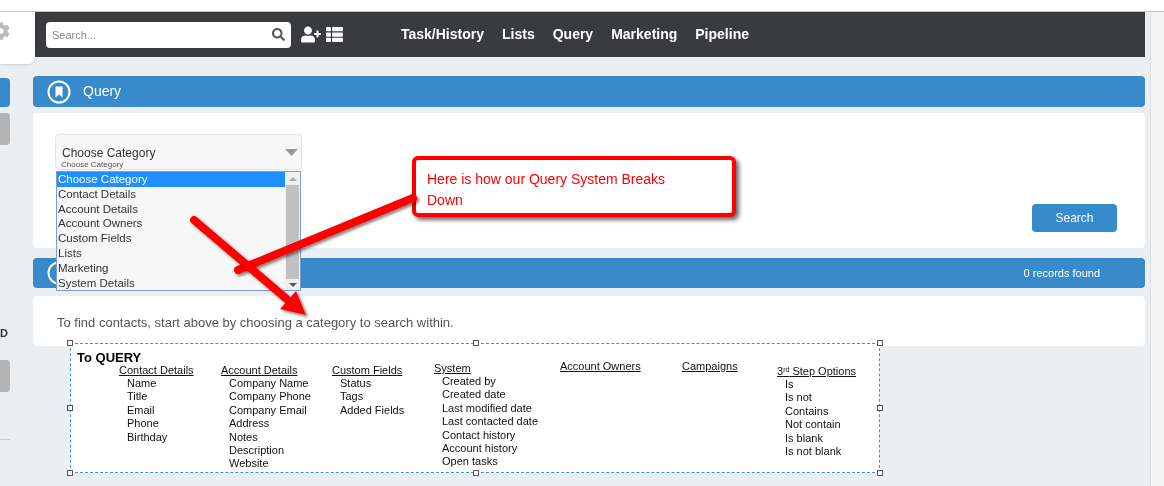 The width and height of the screenshot is (1164, 486). Describe the element at coordinates (109, 357) in the screenshot. I see `image-title: To QUERY` at that location.